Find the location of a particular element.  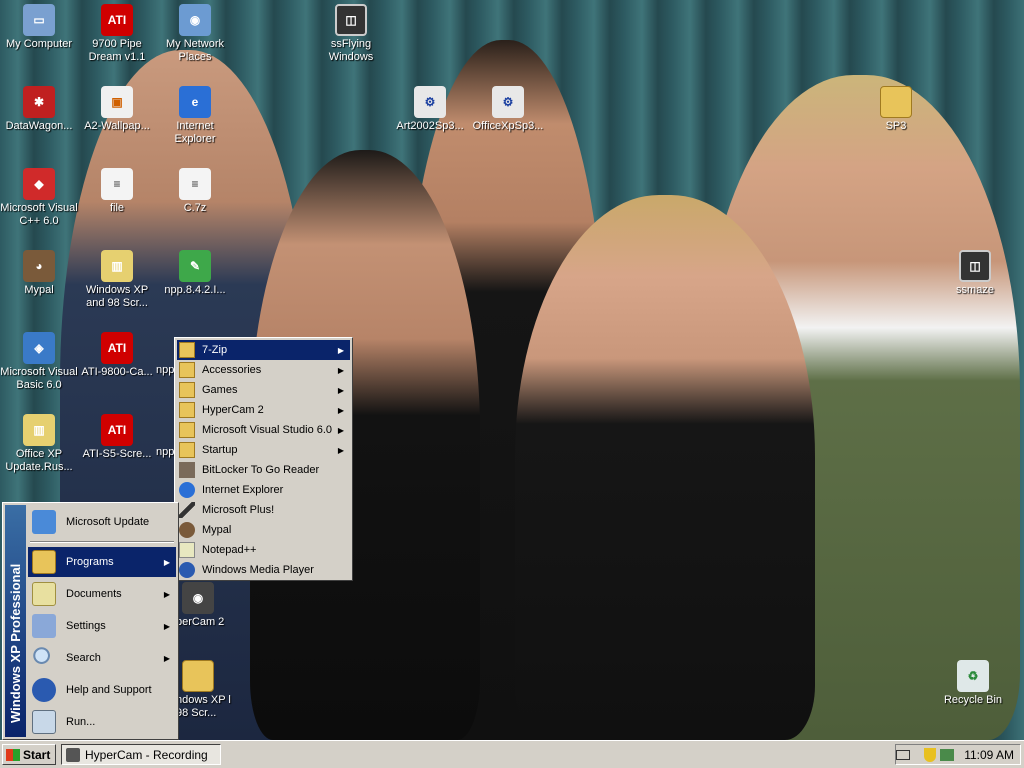

start-item-help-and-support: Help and Support is located at coordinates (102, 690).